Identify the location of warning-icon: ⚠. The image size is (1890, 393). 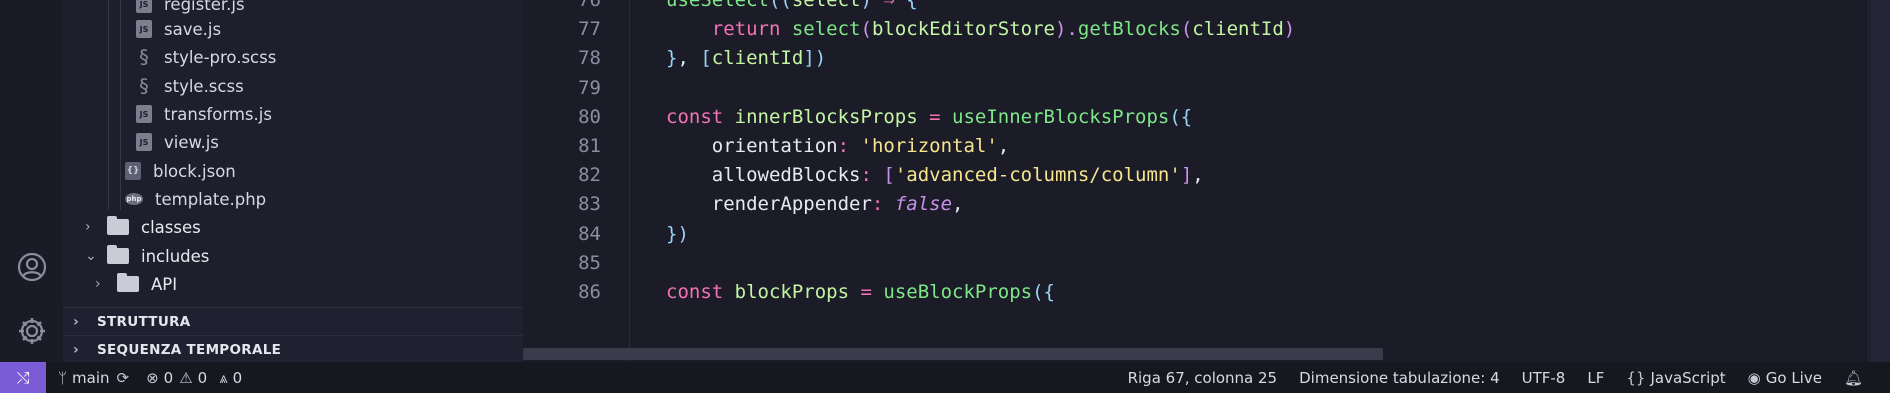
(186, 377).